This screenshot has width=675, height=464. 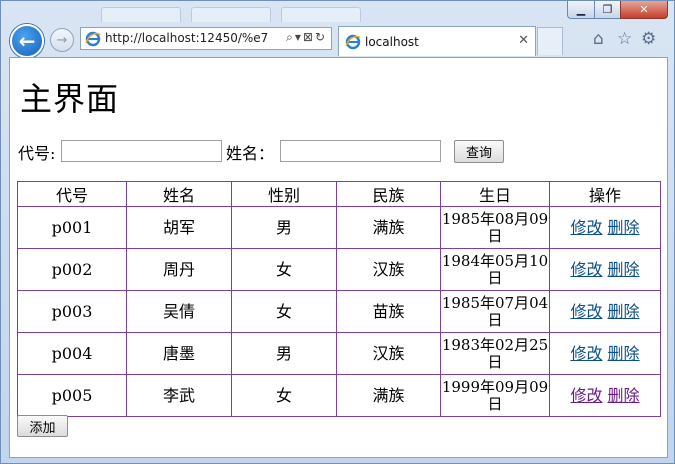 I want to click on cell-name: 周丹, so click(x=179, y=269).